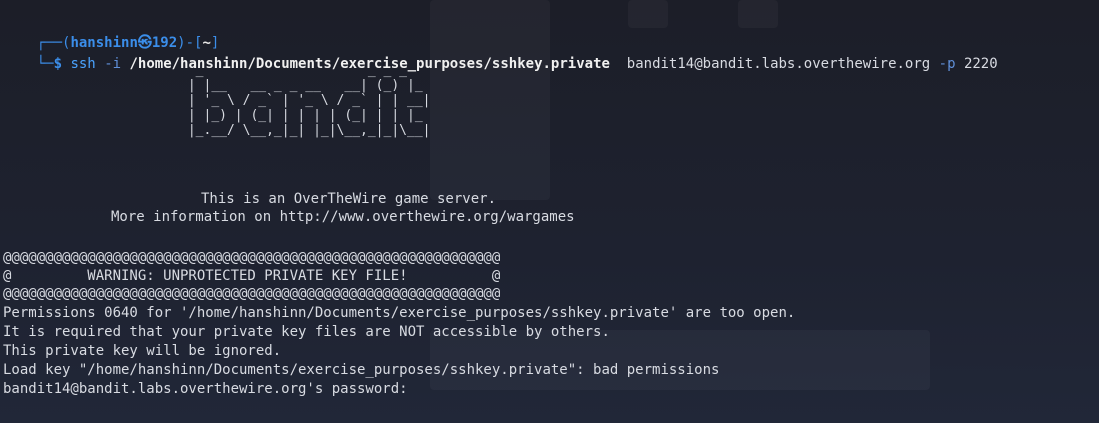 The height and width of the screenshot is (423, 1099). Describe the element at coordinates (980, 64) in the screenshot. I see `command-port: 2220` at that location.